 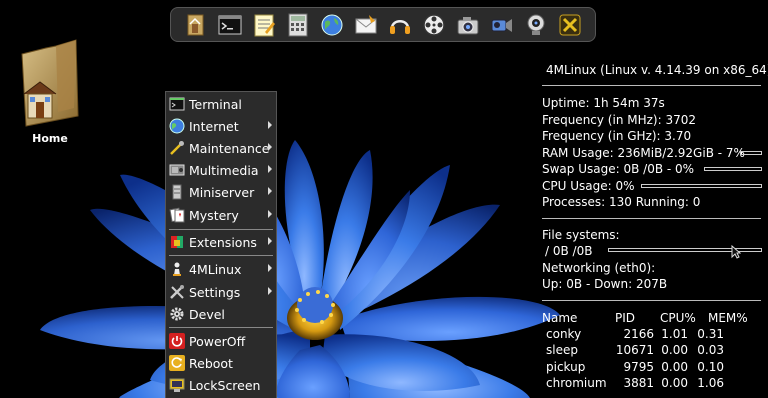 I want to click on power-icon, so click(x=177, y=341).